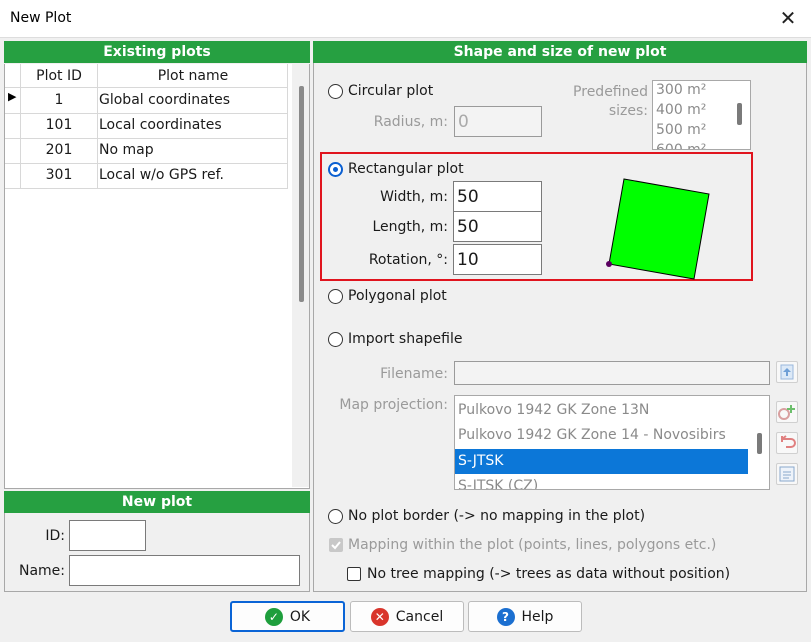  I want to click on upload-icon, so click(787, 372).